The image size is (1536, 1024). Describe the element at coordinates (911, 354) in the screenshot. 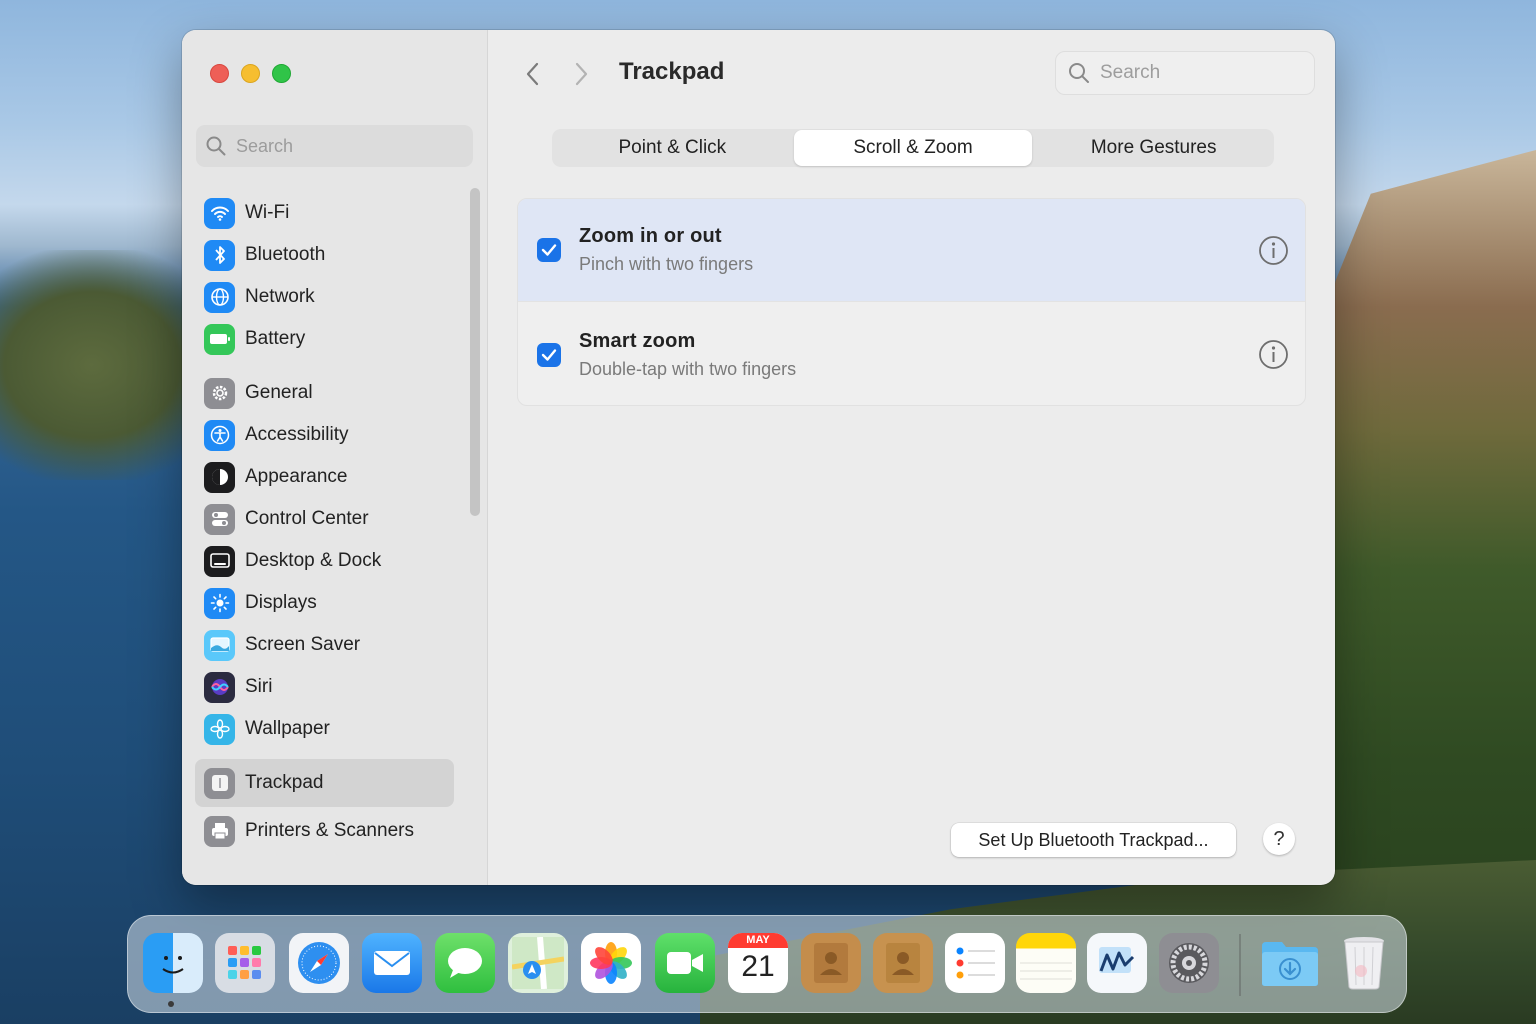

I see `setting-row-smart-zoom: Smart zoom Double-tap with two fingers` at that location.